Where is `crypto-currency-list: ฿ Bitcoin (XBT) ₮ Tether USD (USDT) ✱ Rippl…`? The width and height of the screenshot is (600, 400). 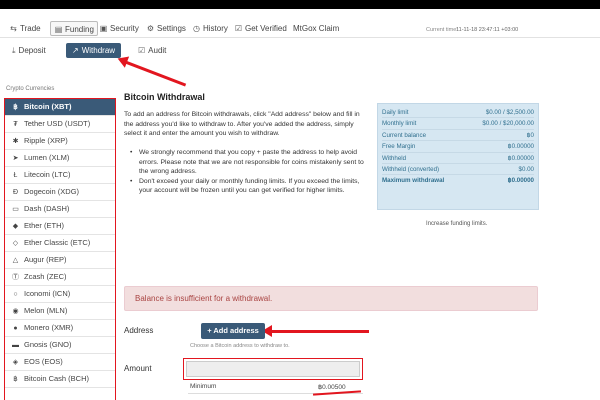 crypto-currency-list: ฿ Bitcoin (XBT) ₮ Tether USD (USDT) ✱ Rippl… is located at coordinates (60, 249).